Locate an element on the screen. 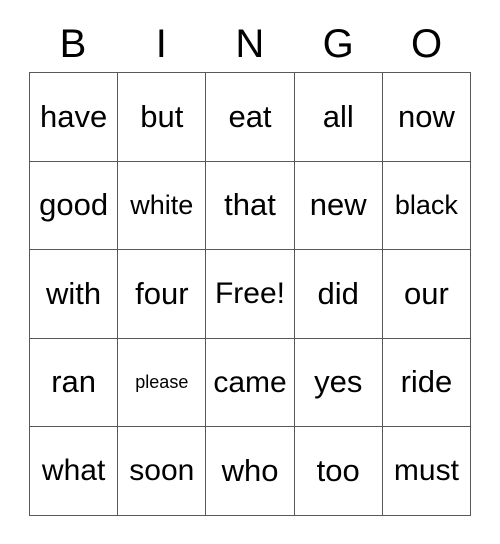 The image size is (500, 544). bingo-cell-label: that is located at coordinates (250, 205).